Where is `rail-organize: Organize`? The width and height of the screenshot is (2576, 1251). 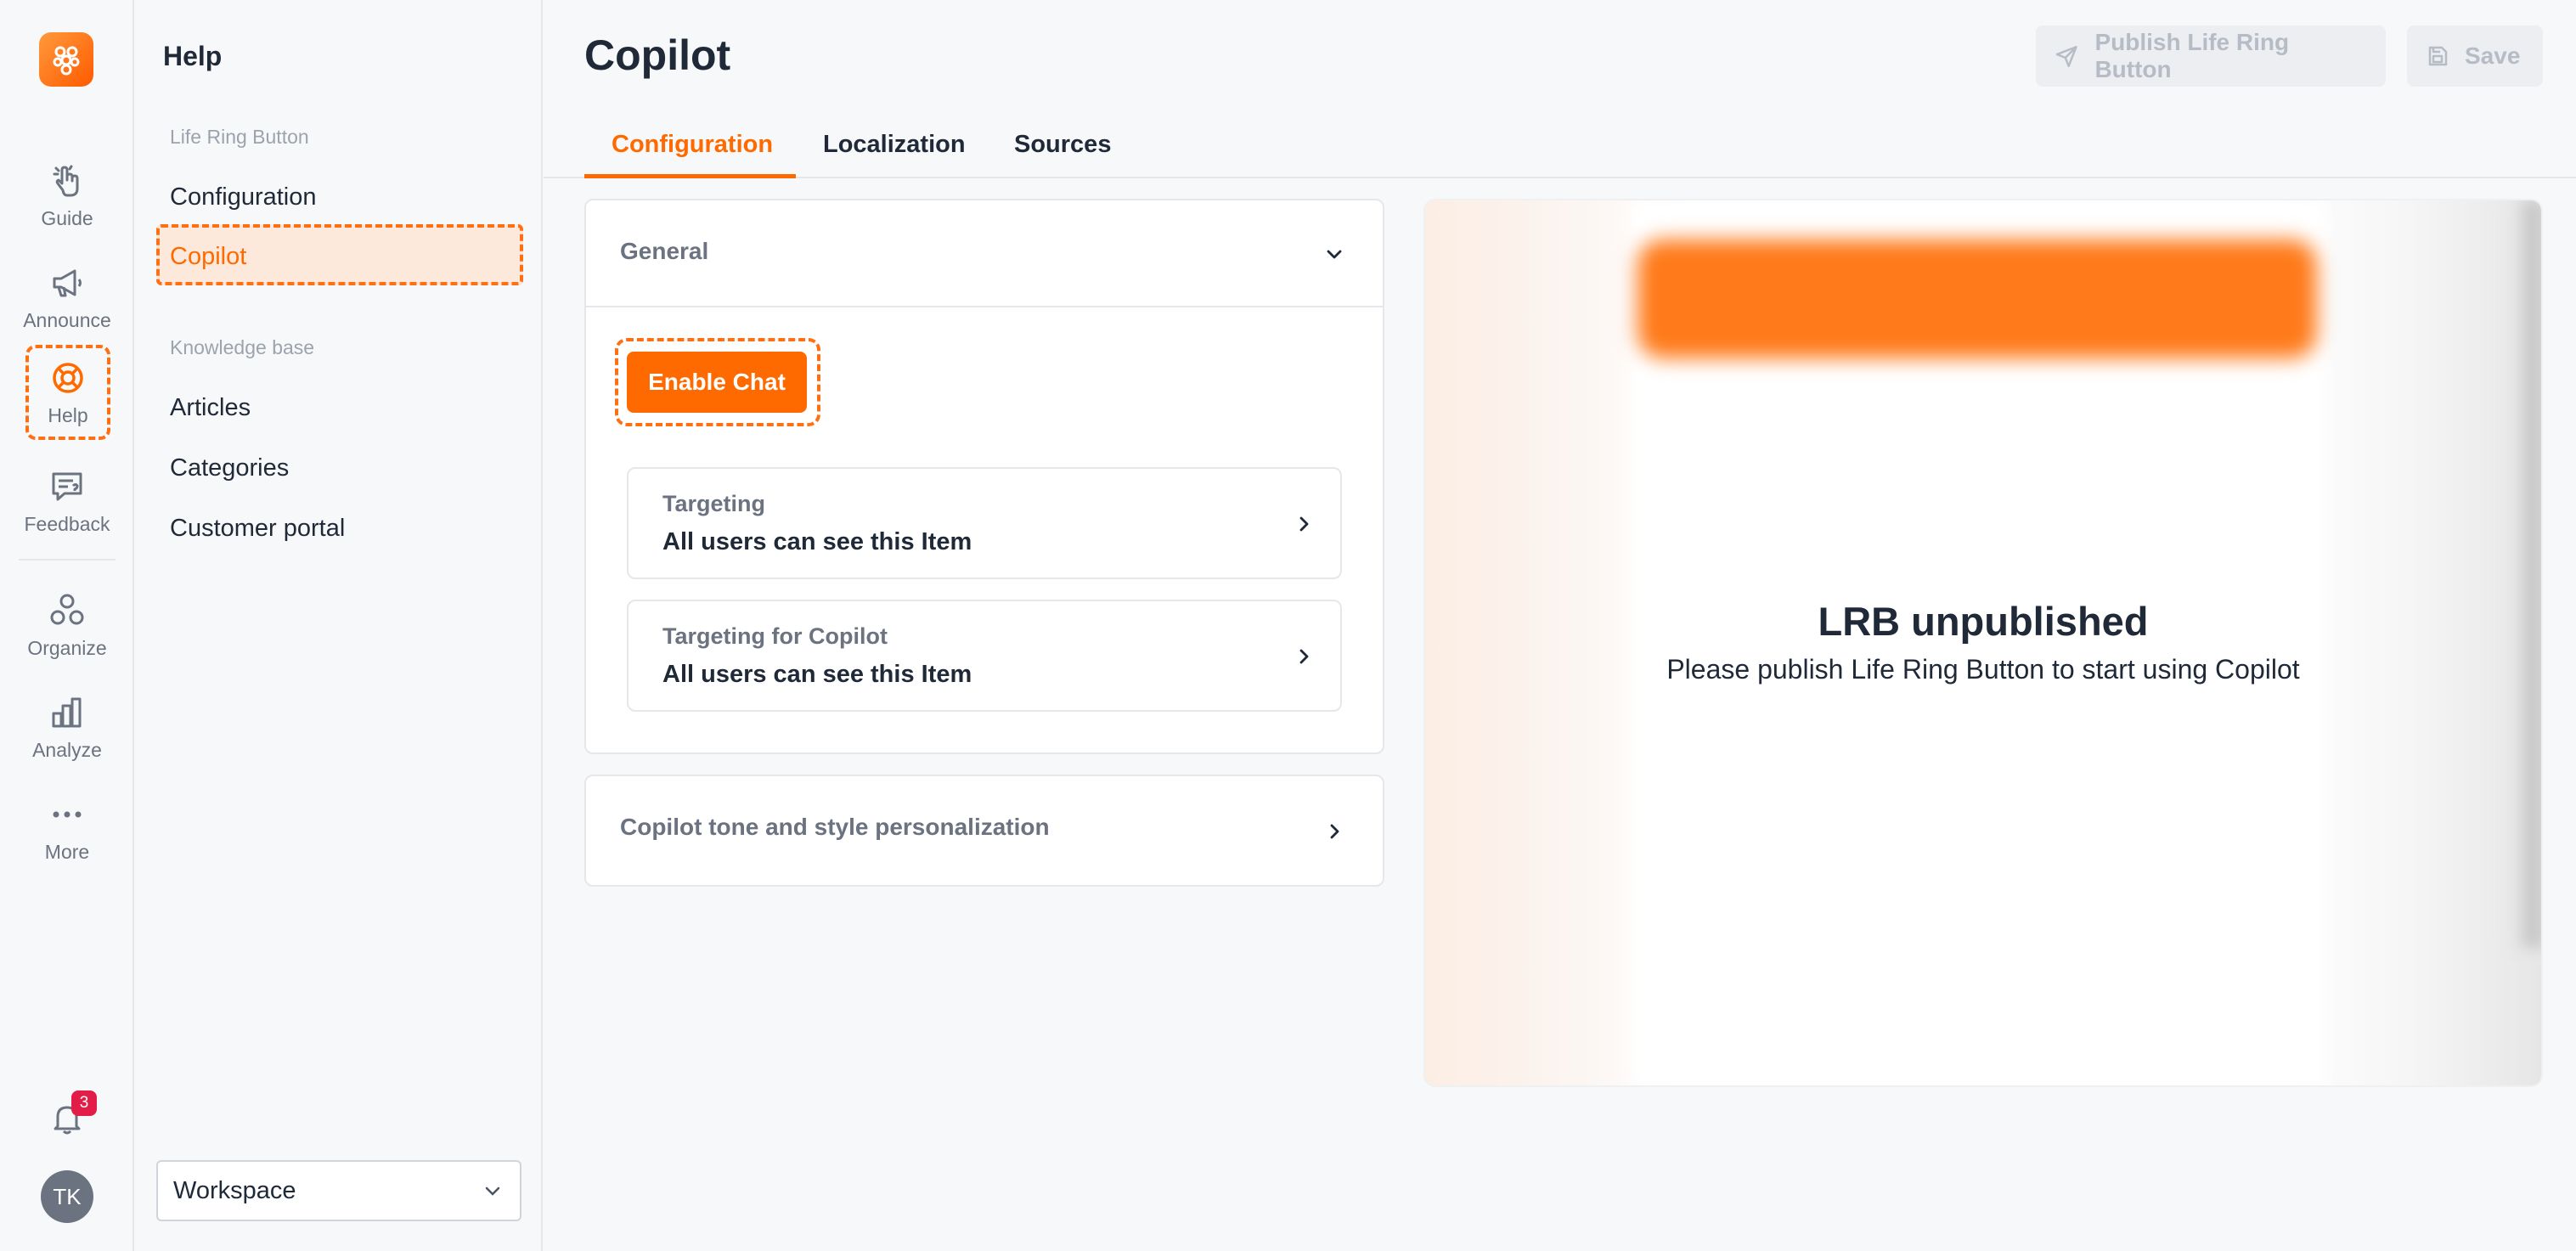
rail-organize: Organize is located at coordinates (67, 625).